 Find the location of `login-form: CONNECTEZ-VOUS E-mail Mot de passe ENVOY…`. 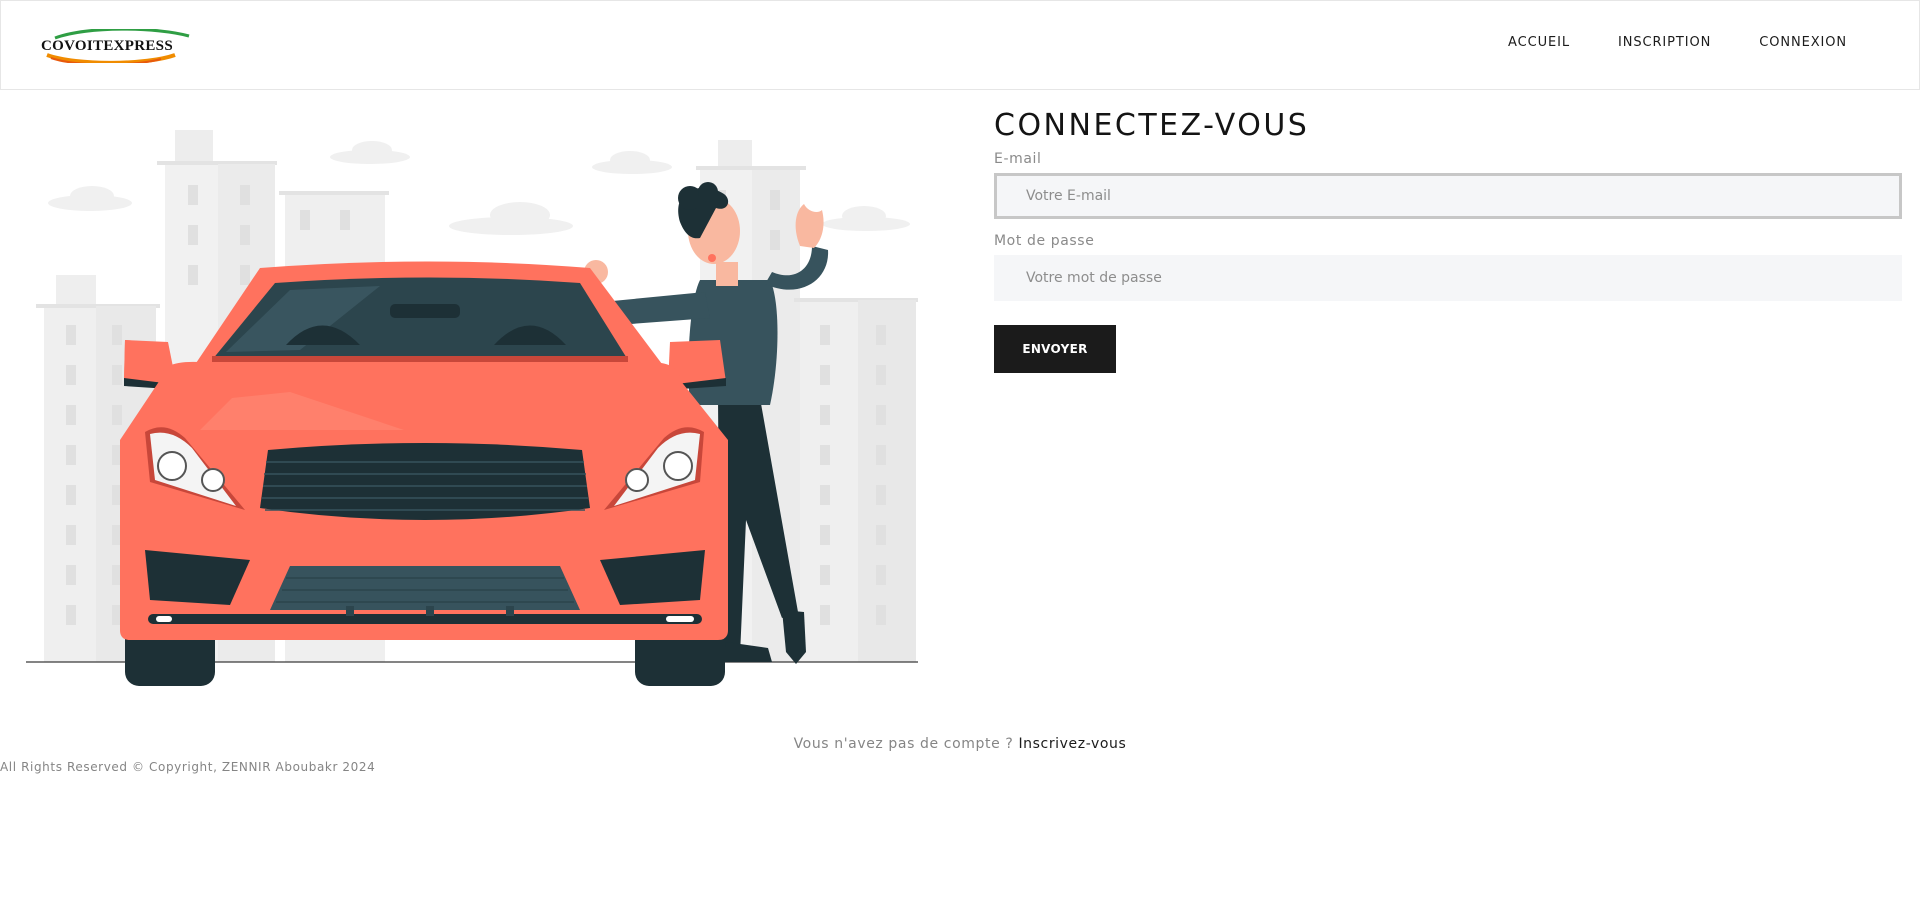

login-form: CONNECTEZ-VOUS E-mail Mot de passe ENVOY… is located at coordinates (1448, 239).